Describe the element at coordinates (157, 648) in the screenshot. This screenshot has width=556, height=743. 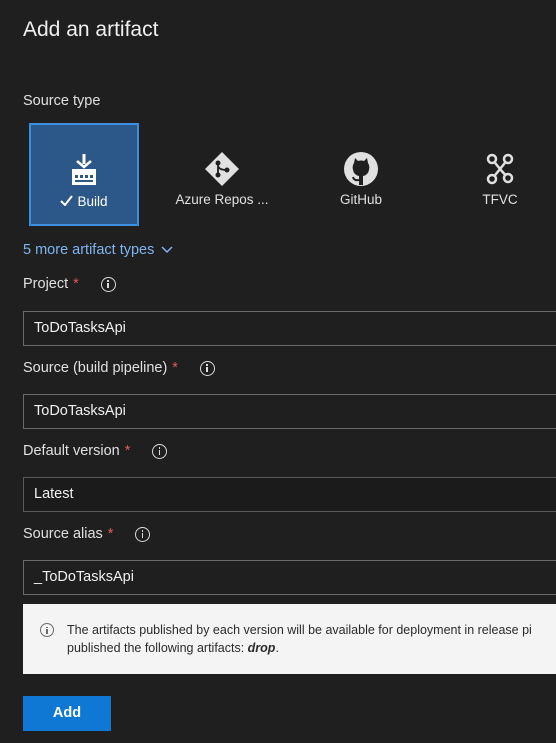
I see `notice-line-2-text: published the following artifacts:` at that location.